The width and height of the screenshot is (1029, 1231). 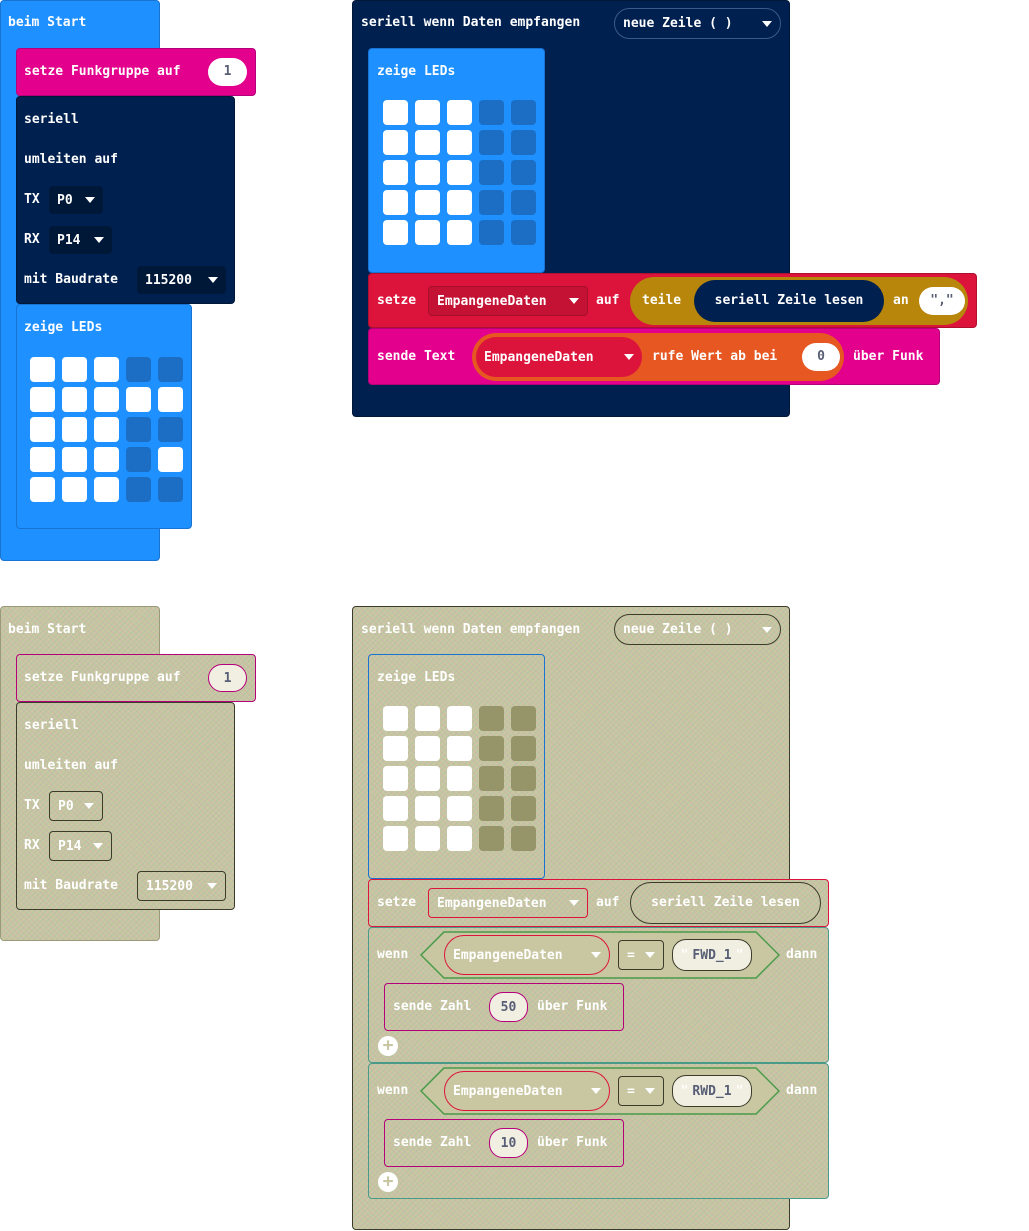 What do you see at coordinates (712, 1091) in the screenshot?
I see `string-rwd-input: " RWD_1 "` at bounding box center [712, 1091].